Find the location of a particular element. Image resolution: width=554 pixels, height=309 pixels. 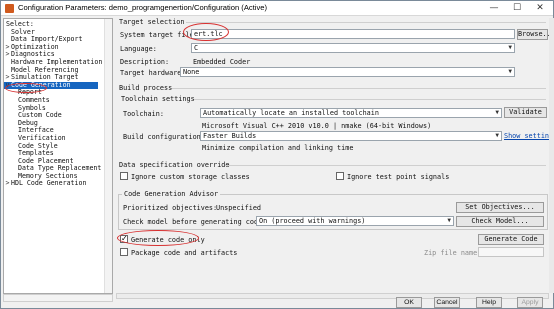

pane-vertical-scrollbar is located at coordinates (551, 155).